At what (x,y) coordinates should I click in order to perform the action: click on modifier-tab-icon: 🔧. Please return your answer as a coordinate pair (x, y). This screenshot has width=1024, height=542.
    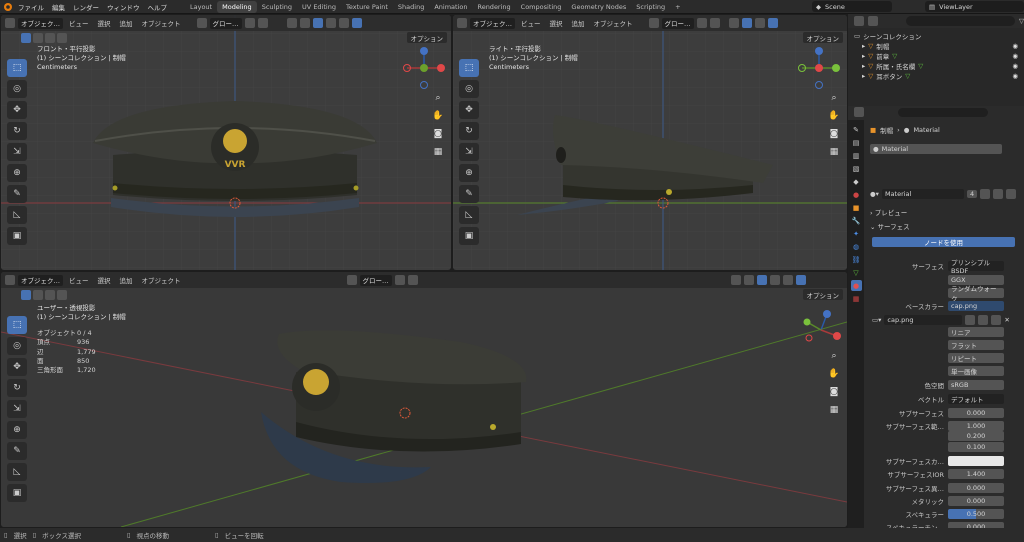
    Looking at the image, I should click on (856, 220).